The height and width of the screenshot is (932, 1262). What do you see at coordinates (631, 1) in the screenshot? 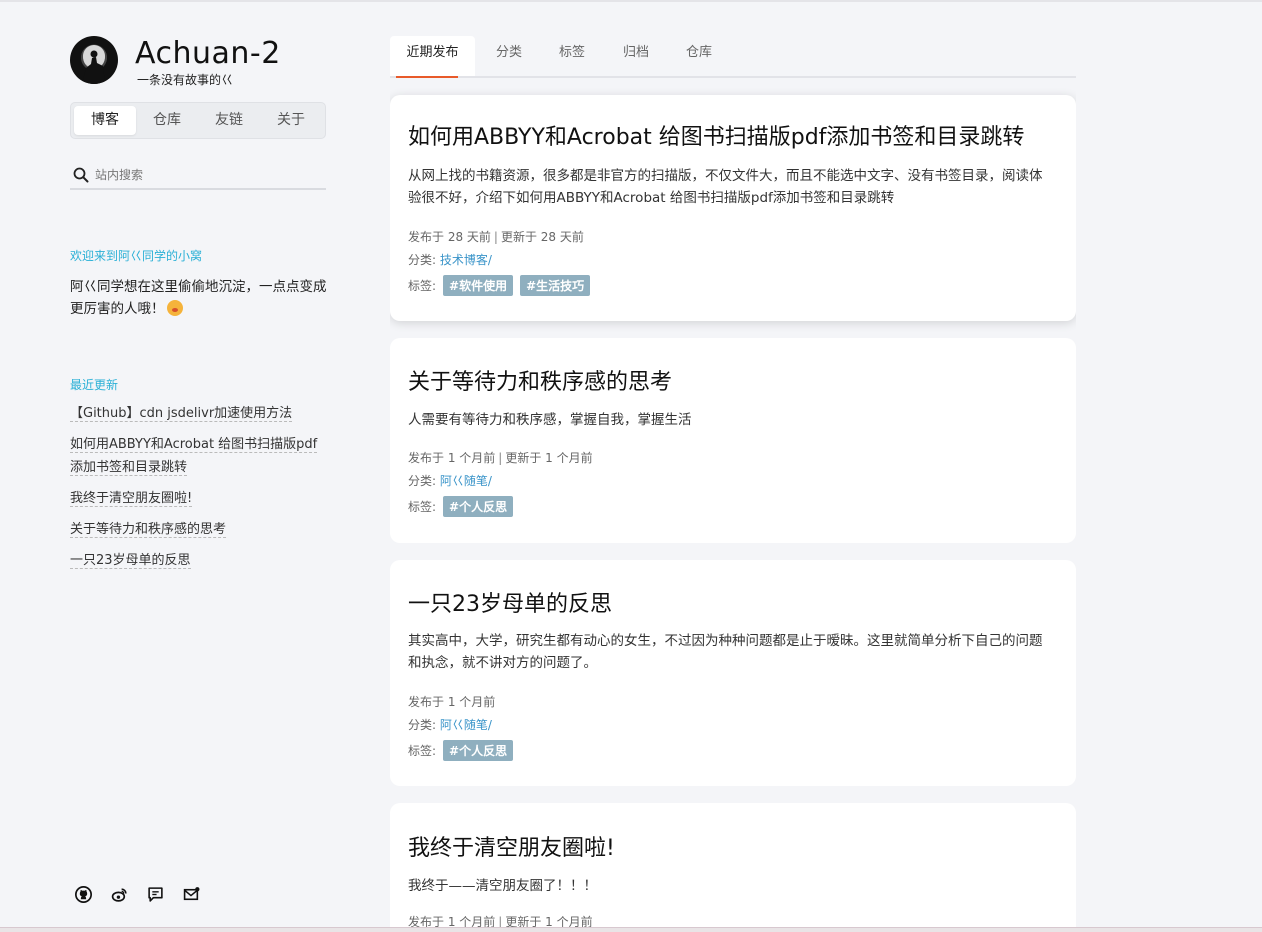
I see `top-border` at bounding box center [631, 1].